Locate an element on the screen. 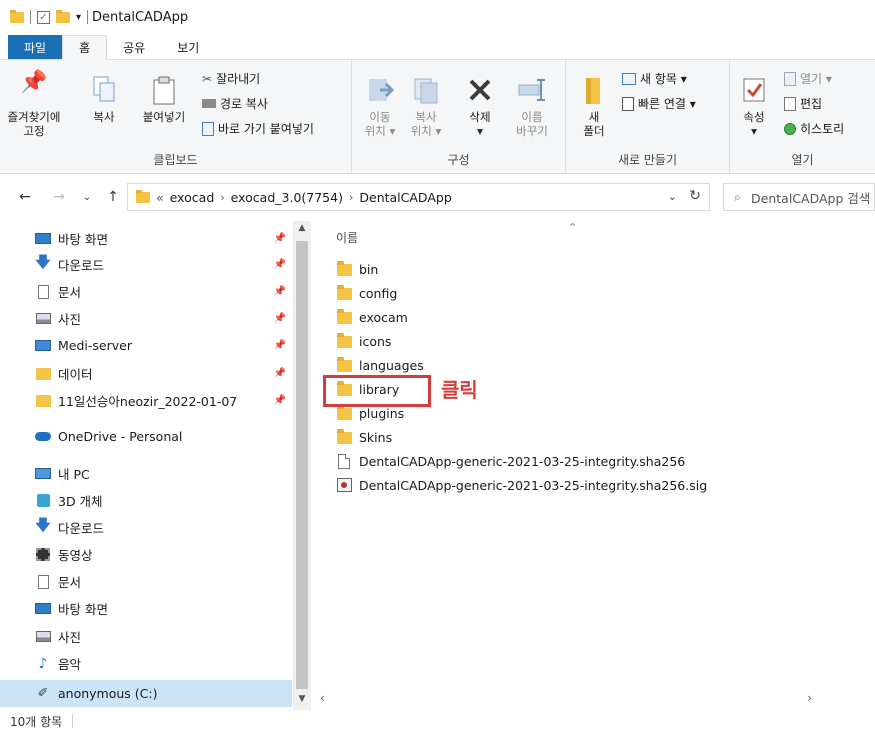 The height and width of the screenshot is (732, 875). scroll-left-icon: ‹ is located at coordinates (322, 698).